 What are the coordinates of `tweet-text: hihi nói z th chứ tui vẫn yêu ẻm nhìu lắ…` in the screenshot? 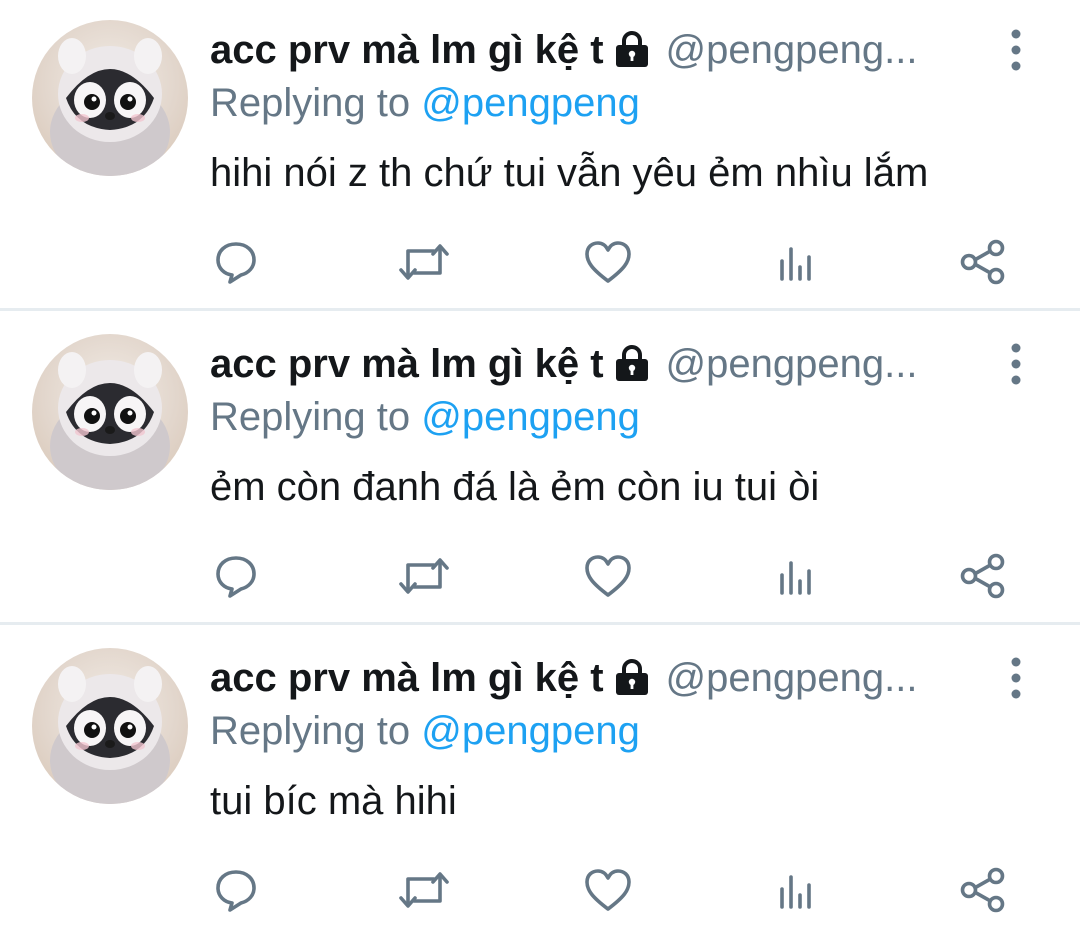 It's located at (569, 173).